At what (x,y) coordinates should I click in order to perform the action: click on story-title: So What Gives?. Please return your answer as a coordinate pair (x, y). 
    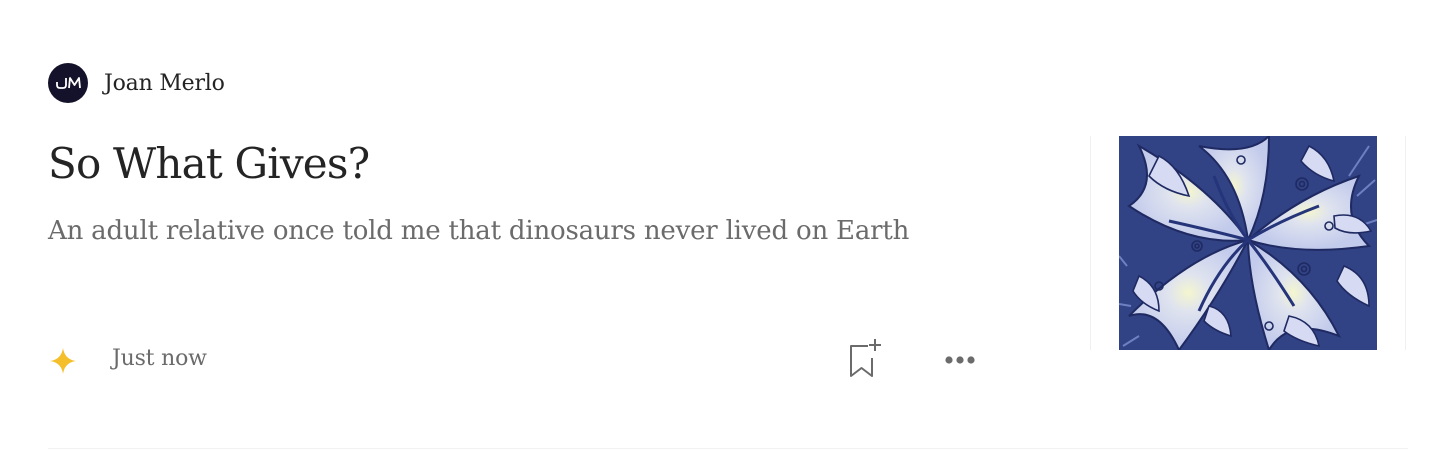
    Looking at the image, I should click on (538, 164).